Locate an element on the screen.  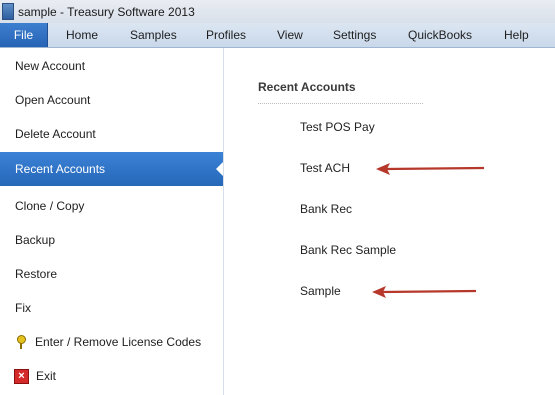
section-title: Recent Accounts is located at coordinates (307, 87).